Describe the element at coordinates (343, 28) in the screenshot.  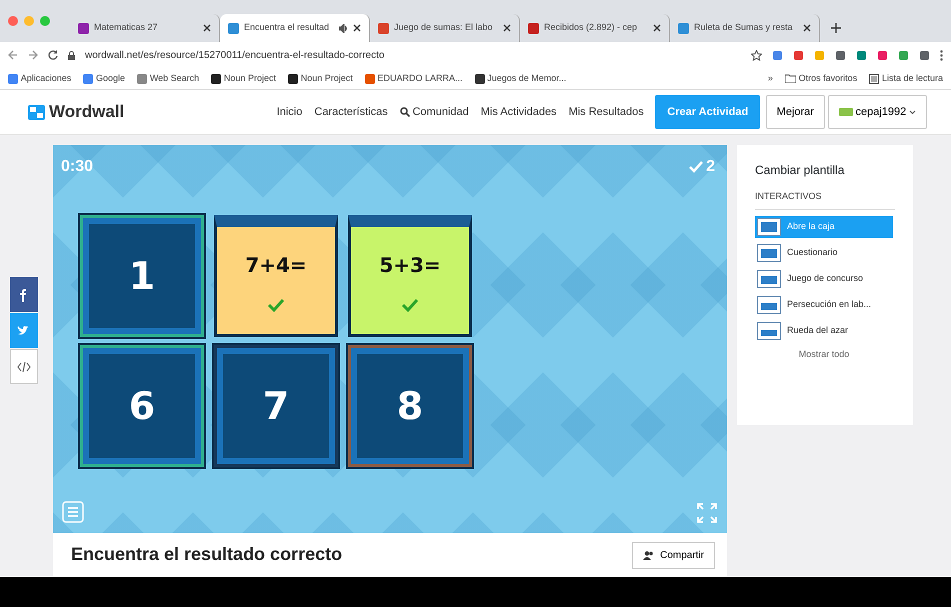
I see `speaker-icon` at that location.